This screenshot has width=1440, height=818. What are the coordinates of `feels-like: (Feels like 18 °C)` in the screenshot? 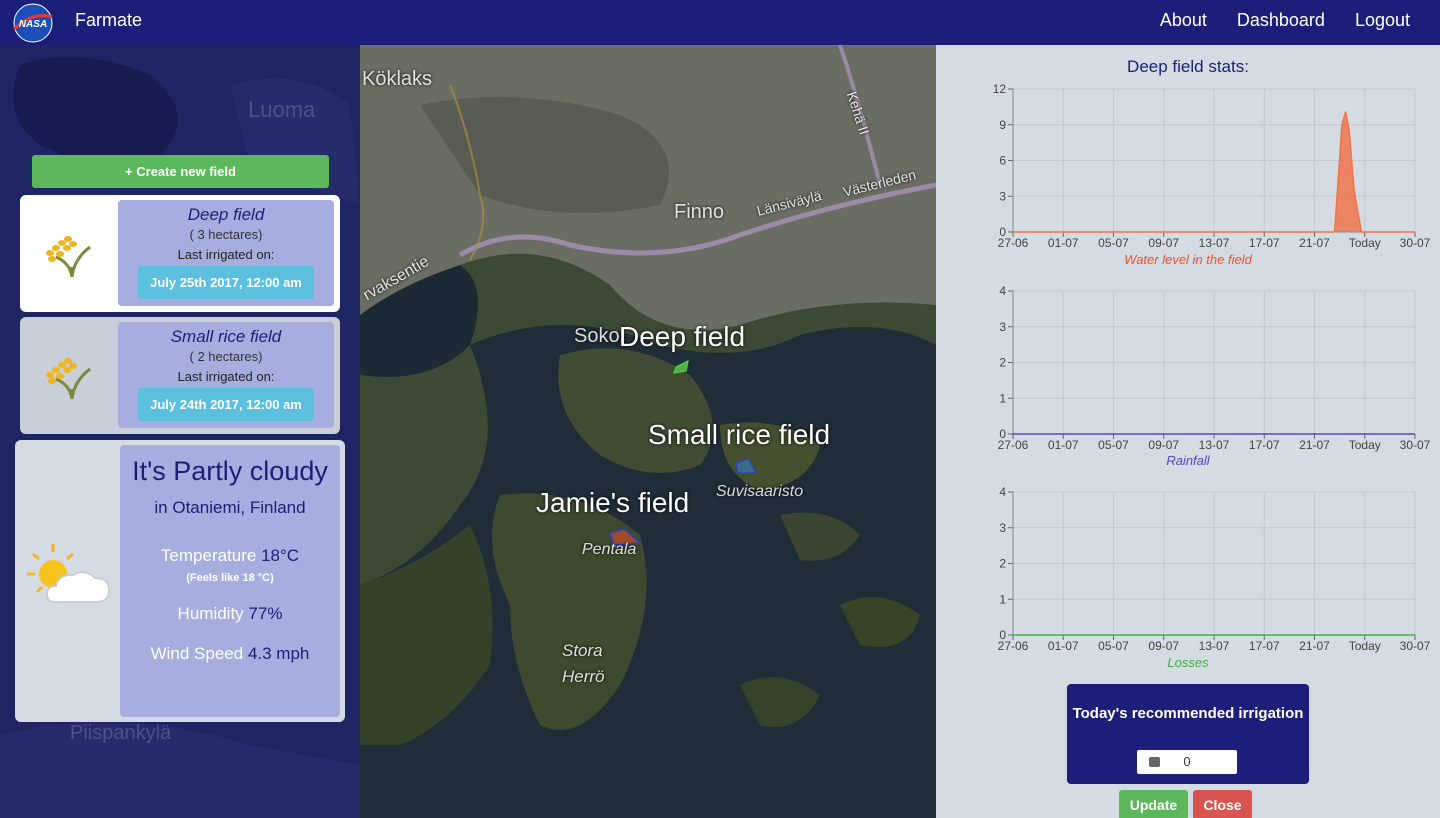 It's located at (230, 578).